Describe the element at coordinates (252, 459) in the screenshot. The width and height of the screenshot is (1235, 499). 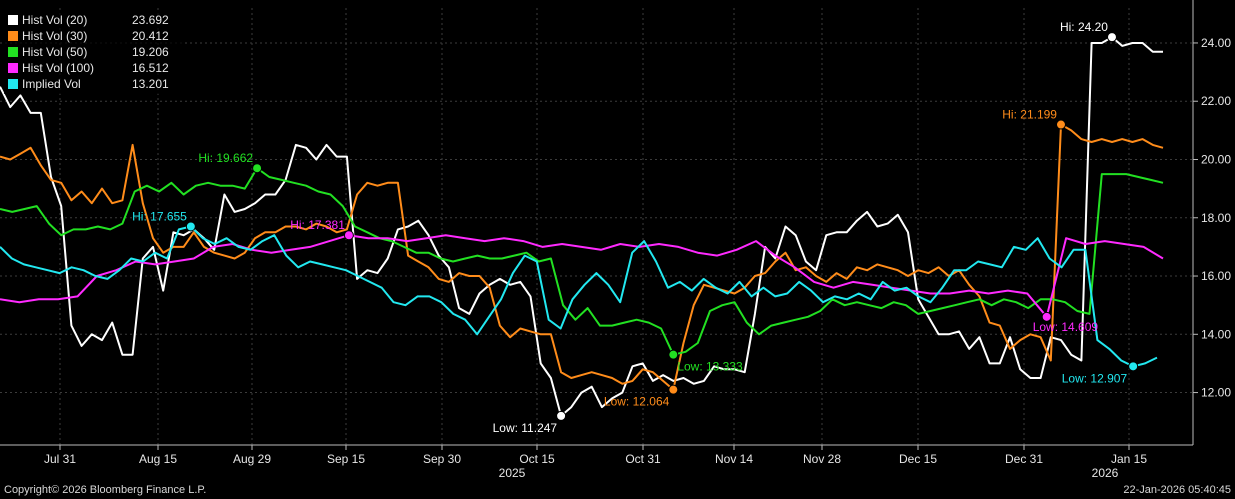
I see `x-tick-label: Aug 29` at that location.